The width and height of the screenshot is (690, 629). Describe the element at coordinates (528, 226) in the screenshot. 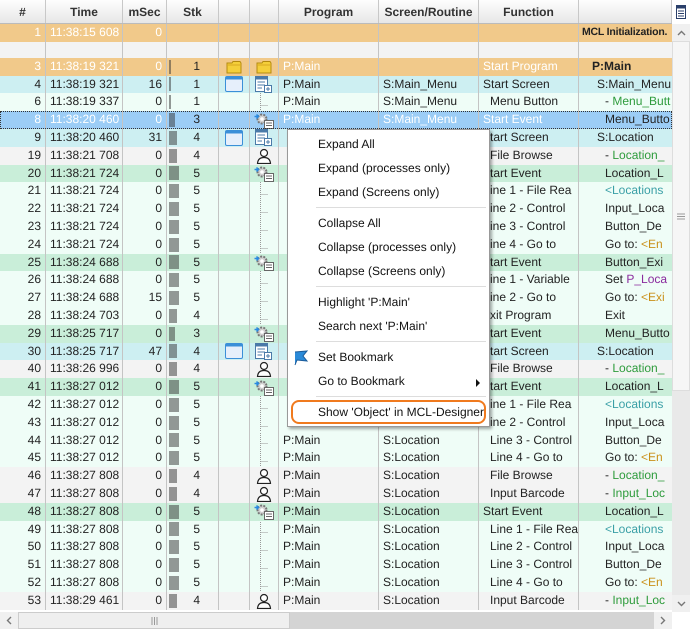

I see `function-cell-text: ine 3 - Control` at that location.